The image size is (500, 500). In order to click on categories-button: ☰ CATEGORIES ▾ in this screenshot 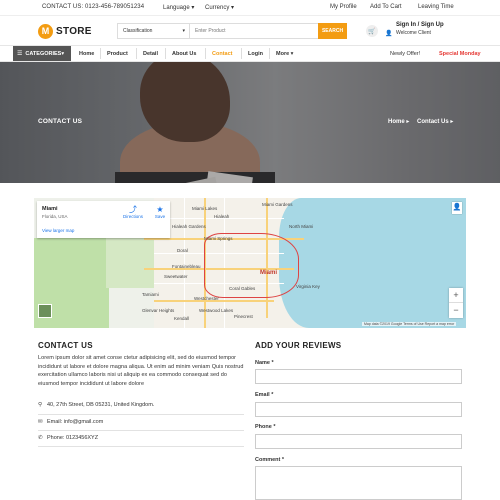, I will do `click(42, 53)`.